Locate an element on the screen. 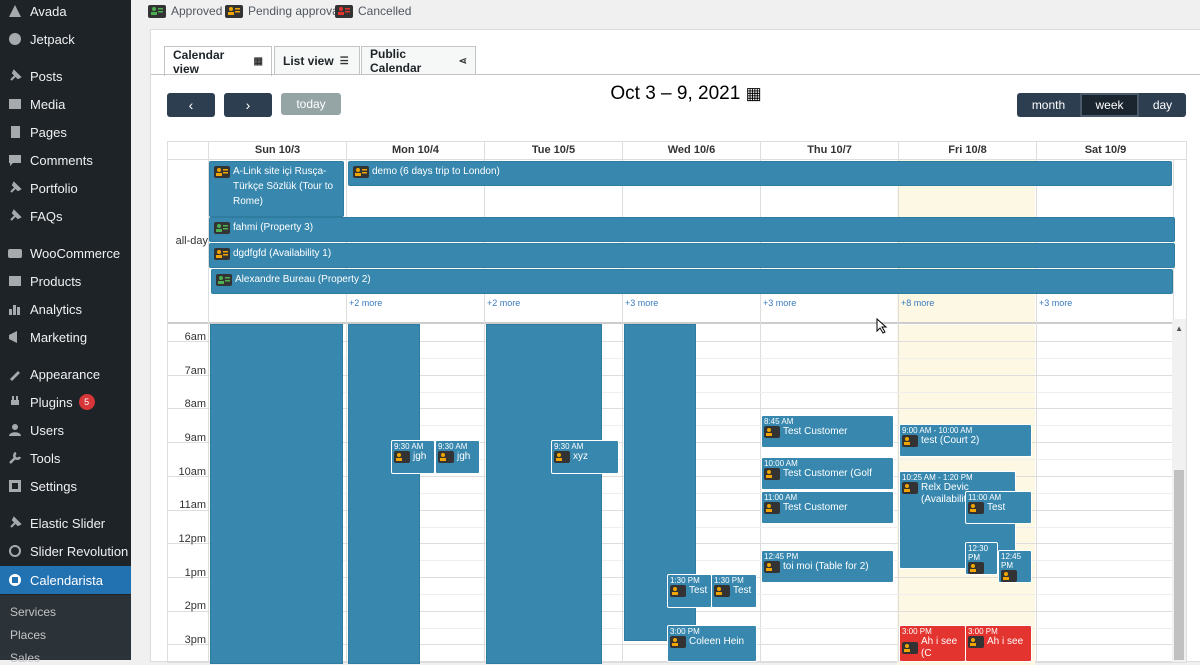  today-button: today is located at coordinates (311, 104).